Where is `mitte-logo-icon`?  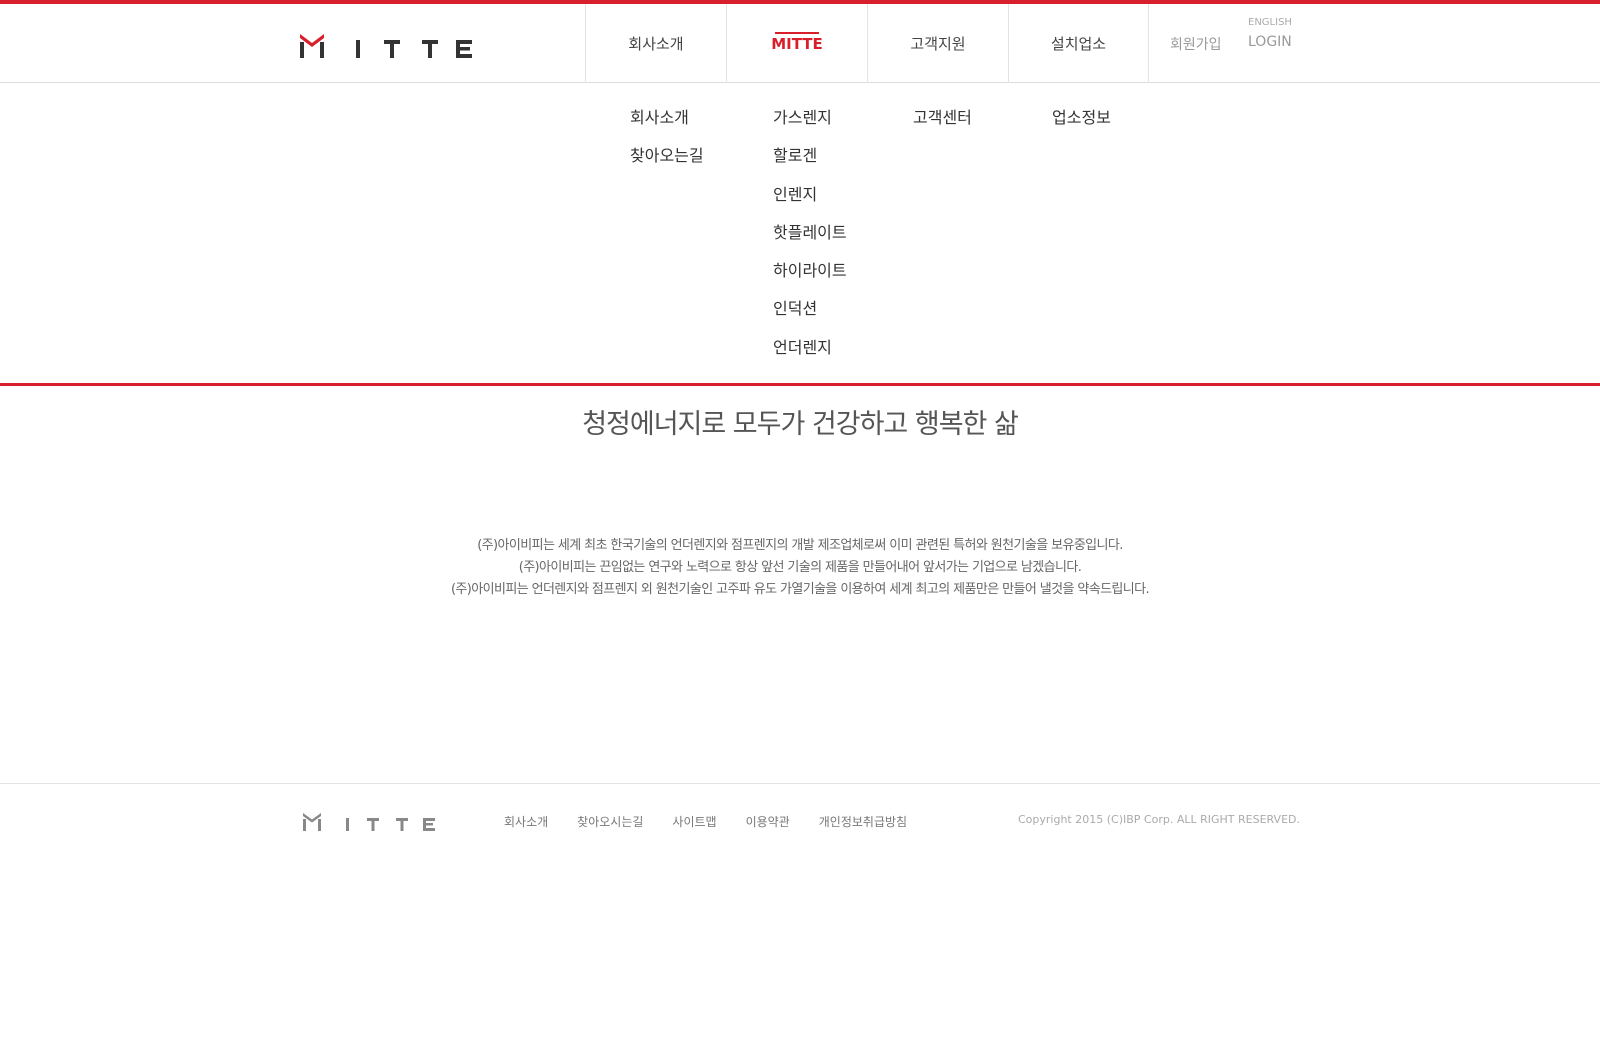 mitte-logo-icon is located at coordinates (386, 46).